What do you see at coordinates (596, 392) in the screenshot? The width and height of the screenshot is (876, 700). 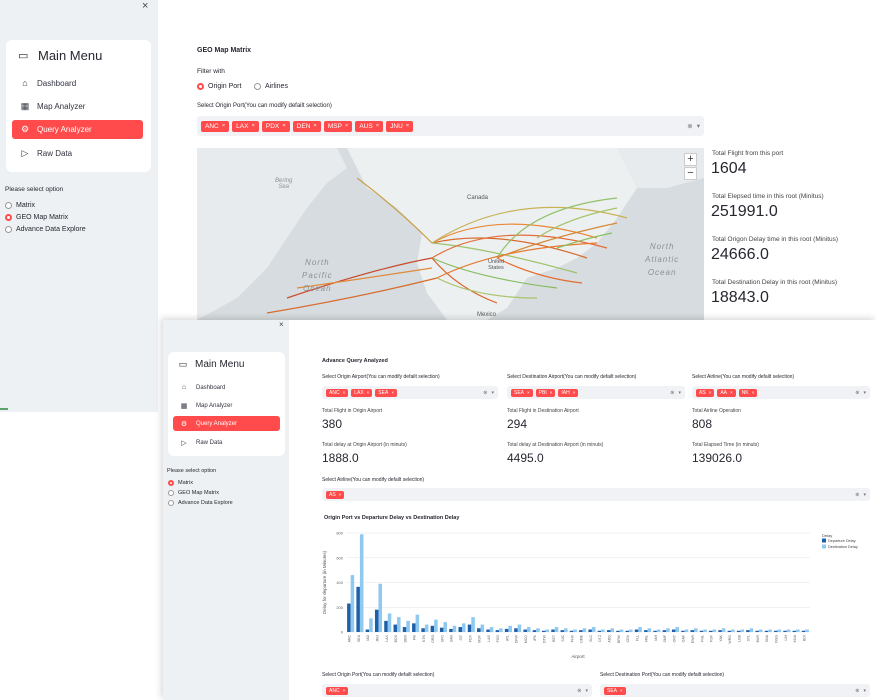 I see `destination-airport-multiselect: SEA × PBI × IAH × ⊗ ▾` at bounding box center [596, 392].